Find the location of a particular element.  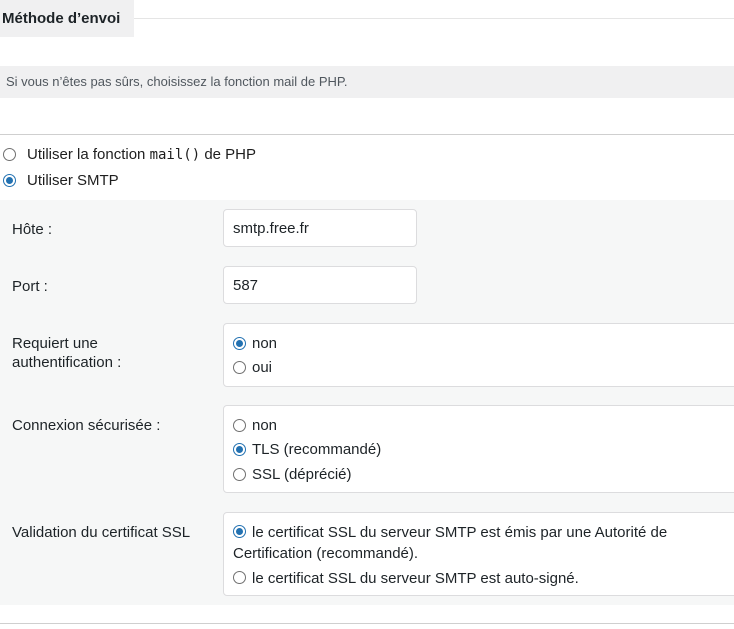

secure-label: Connexion sécurisée : is located at coordinates (86, 425).